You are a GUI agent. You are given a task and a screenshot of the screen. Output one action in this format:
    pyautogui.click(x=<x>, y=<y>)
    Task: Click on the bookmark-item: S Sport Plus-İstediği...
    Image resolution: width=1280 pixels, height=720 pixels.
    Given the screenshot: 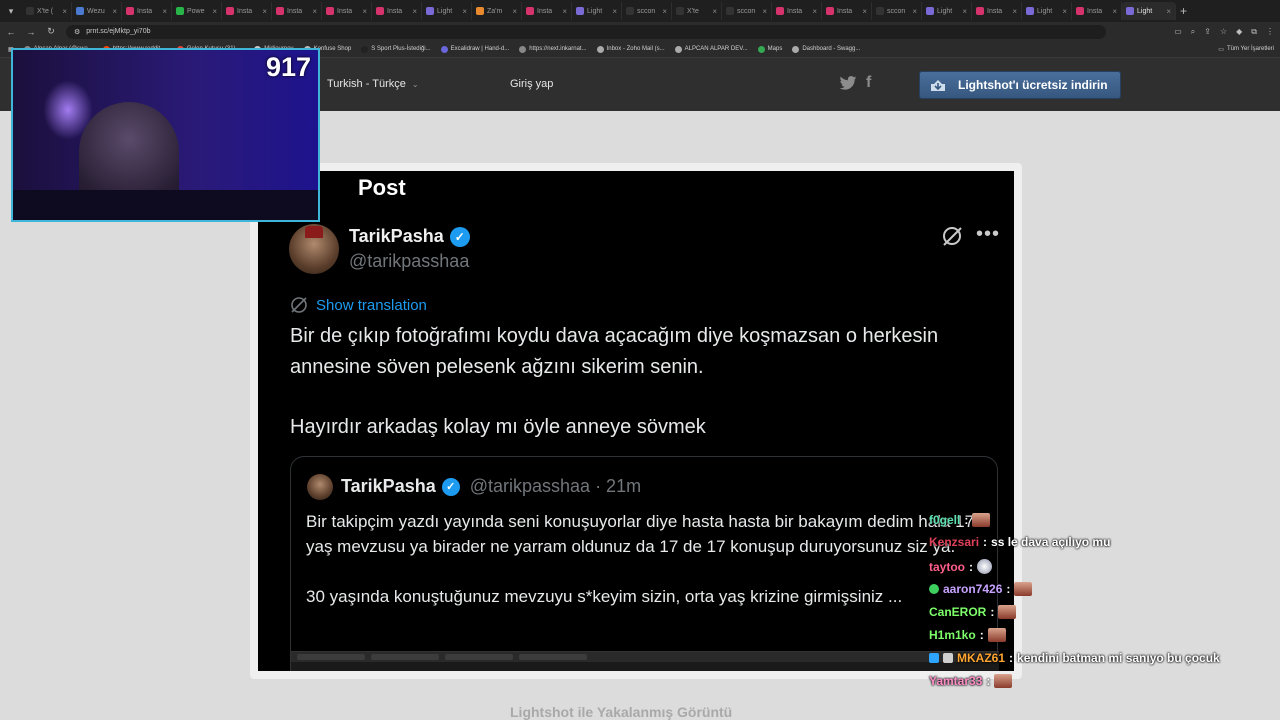 What is the action you would take?
    pyautogui.click(x=396, y=49)
    